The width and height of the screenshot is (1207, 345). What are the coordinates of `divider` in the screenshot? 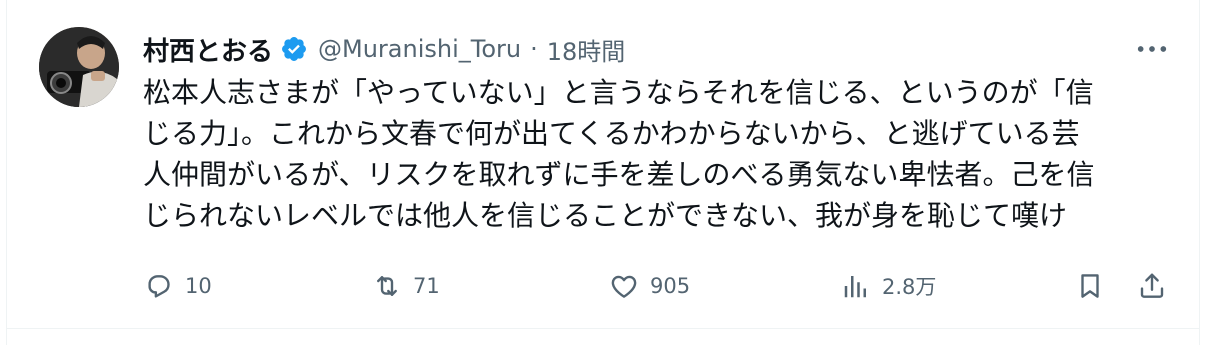 It's located at (603, 328).